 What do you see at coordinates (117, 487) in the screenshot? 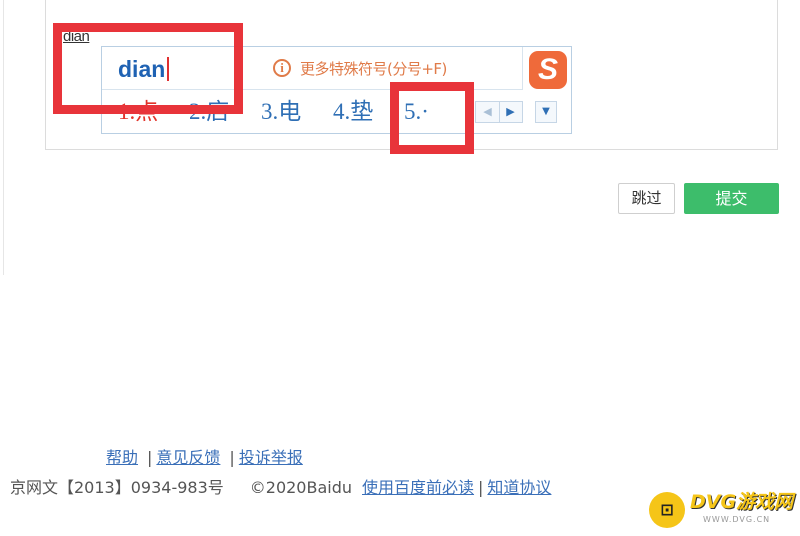
I see `license-text: 京网文【2013】0934-983号` at bounding box center [117, 487].